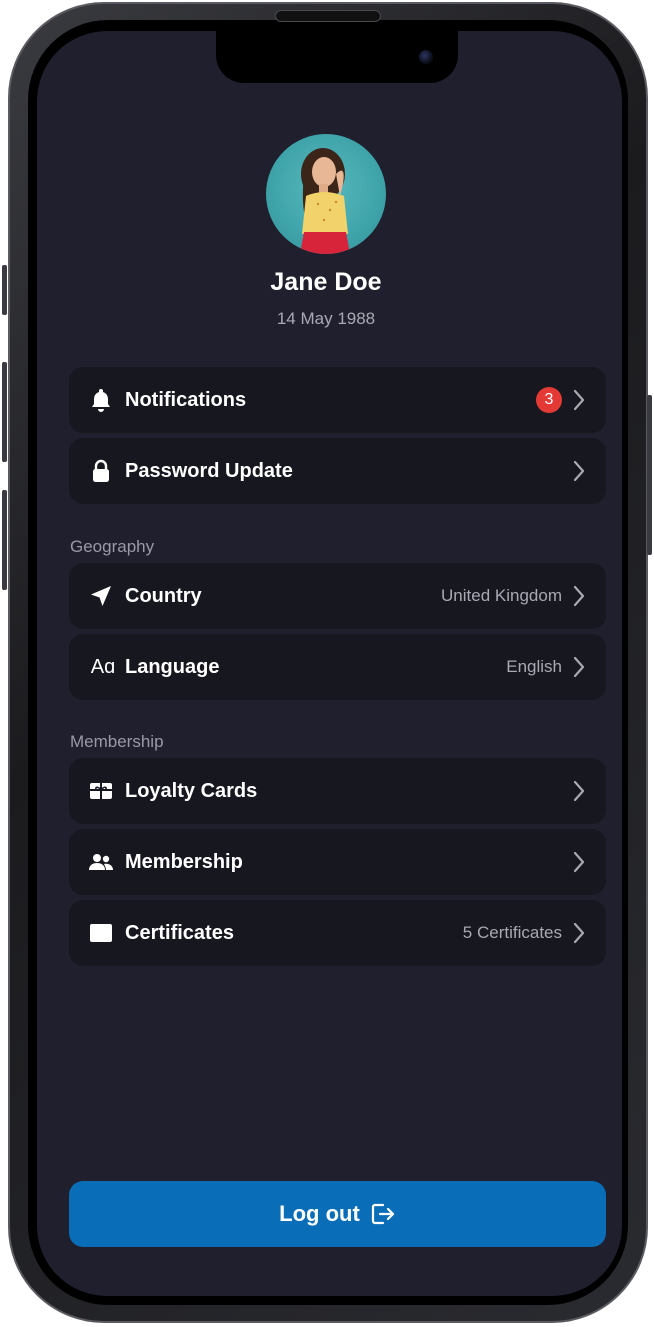  Describe the element at coordinates (512, 932) in the screenshot. I see `certificates-value: 5 Certificates` at that location.